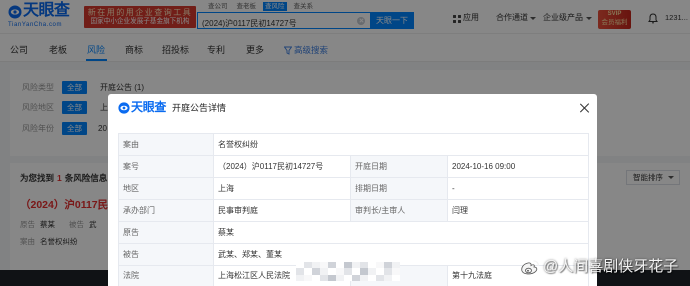 Image resolution: width=690 pixels, height=286 pixels. I want to click on detail-value: 2024-10-16 09:00, so click(518, 166).